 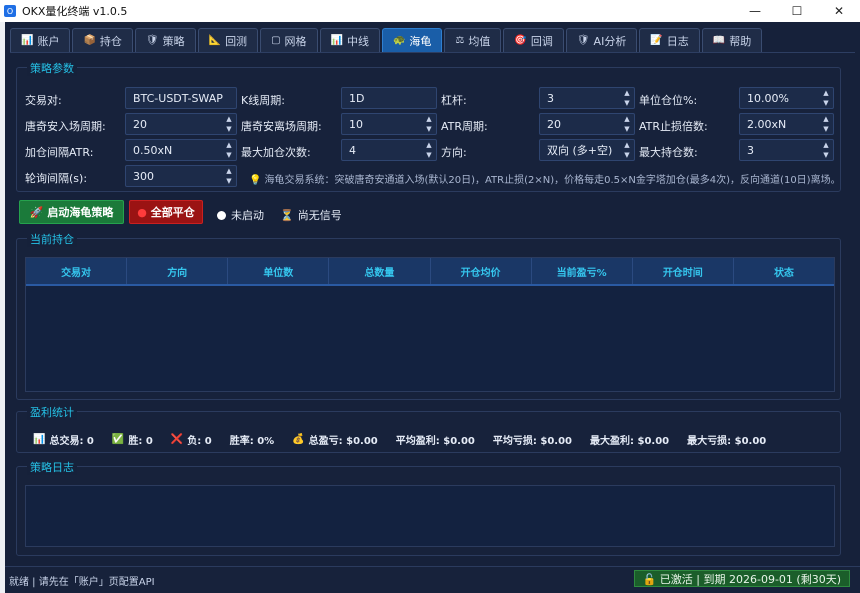 I want to click on tab-9: 🛡 AI分析, so click(x=601, y=40).